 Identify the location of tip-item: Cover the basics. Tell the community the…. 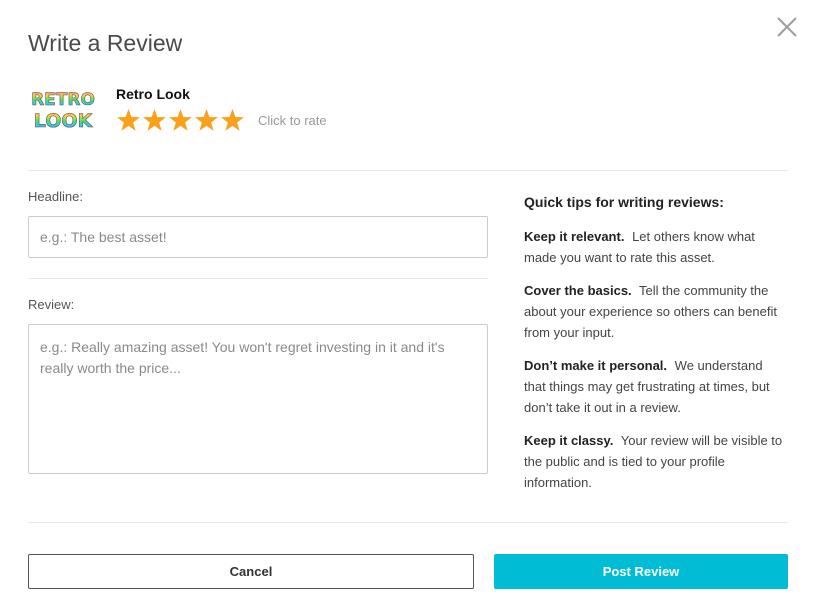
(655, 311).